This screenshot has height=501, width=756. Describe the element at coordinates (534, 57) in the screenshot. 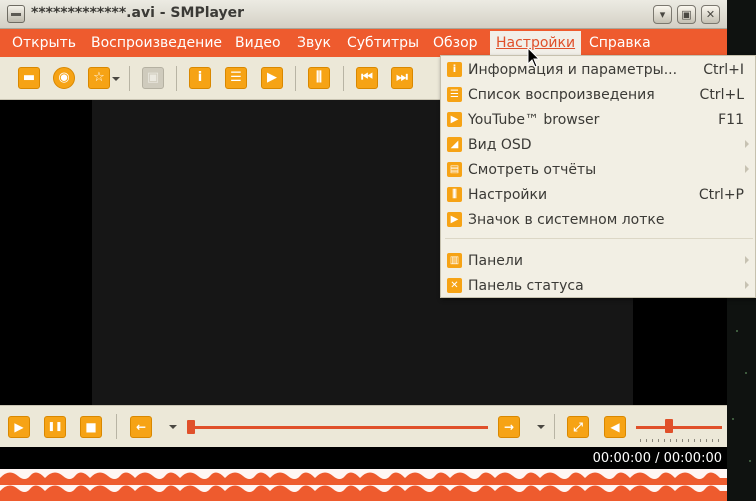

I see `mouse-cursor-icon` at that location.